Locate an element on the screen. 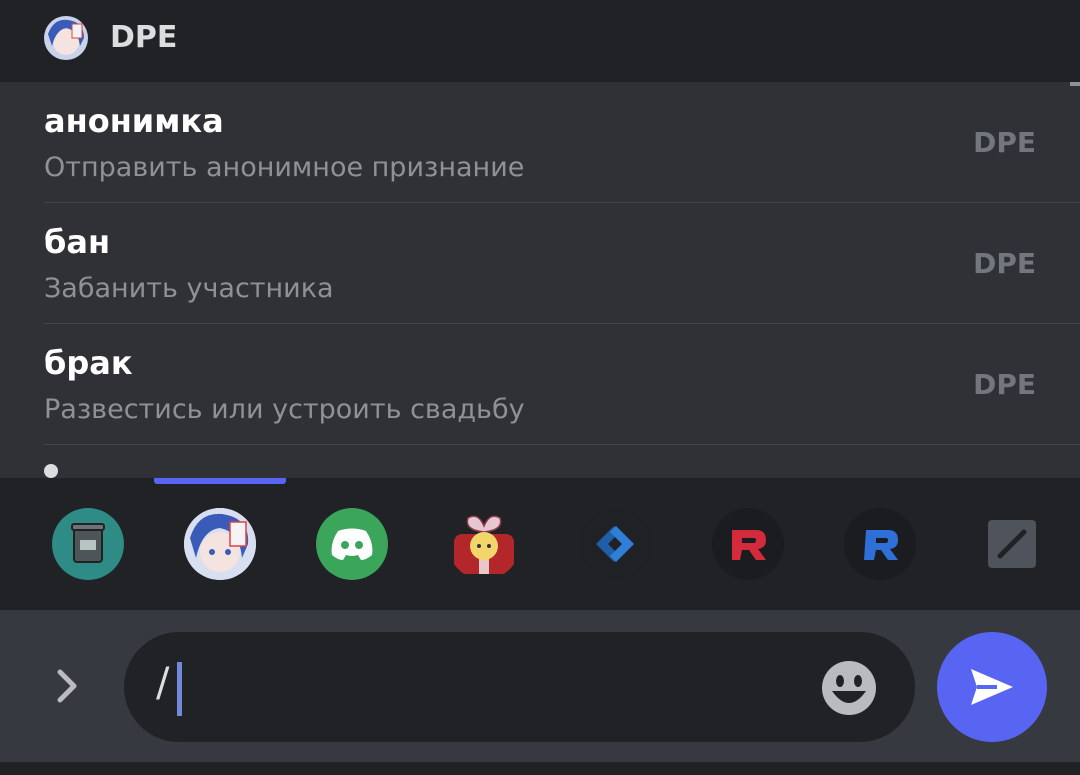 The width and height of the screenshot is (1080, 775). header-title: DPE is located at coordinates (144, 37).